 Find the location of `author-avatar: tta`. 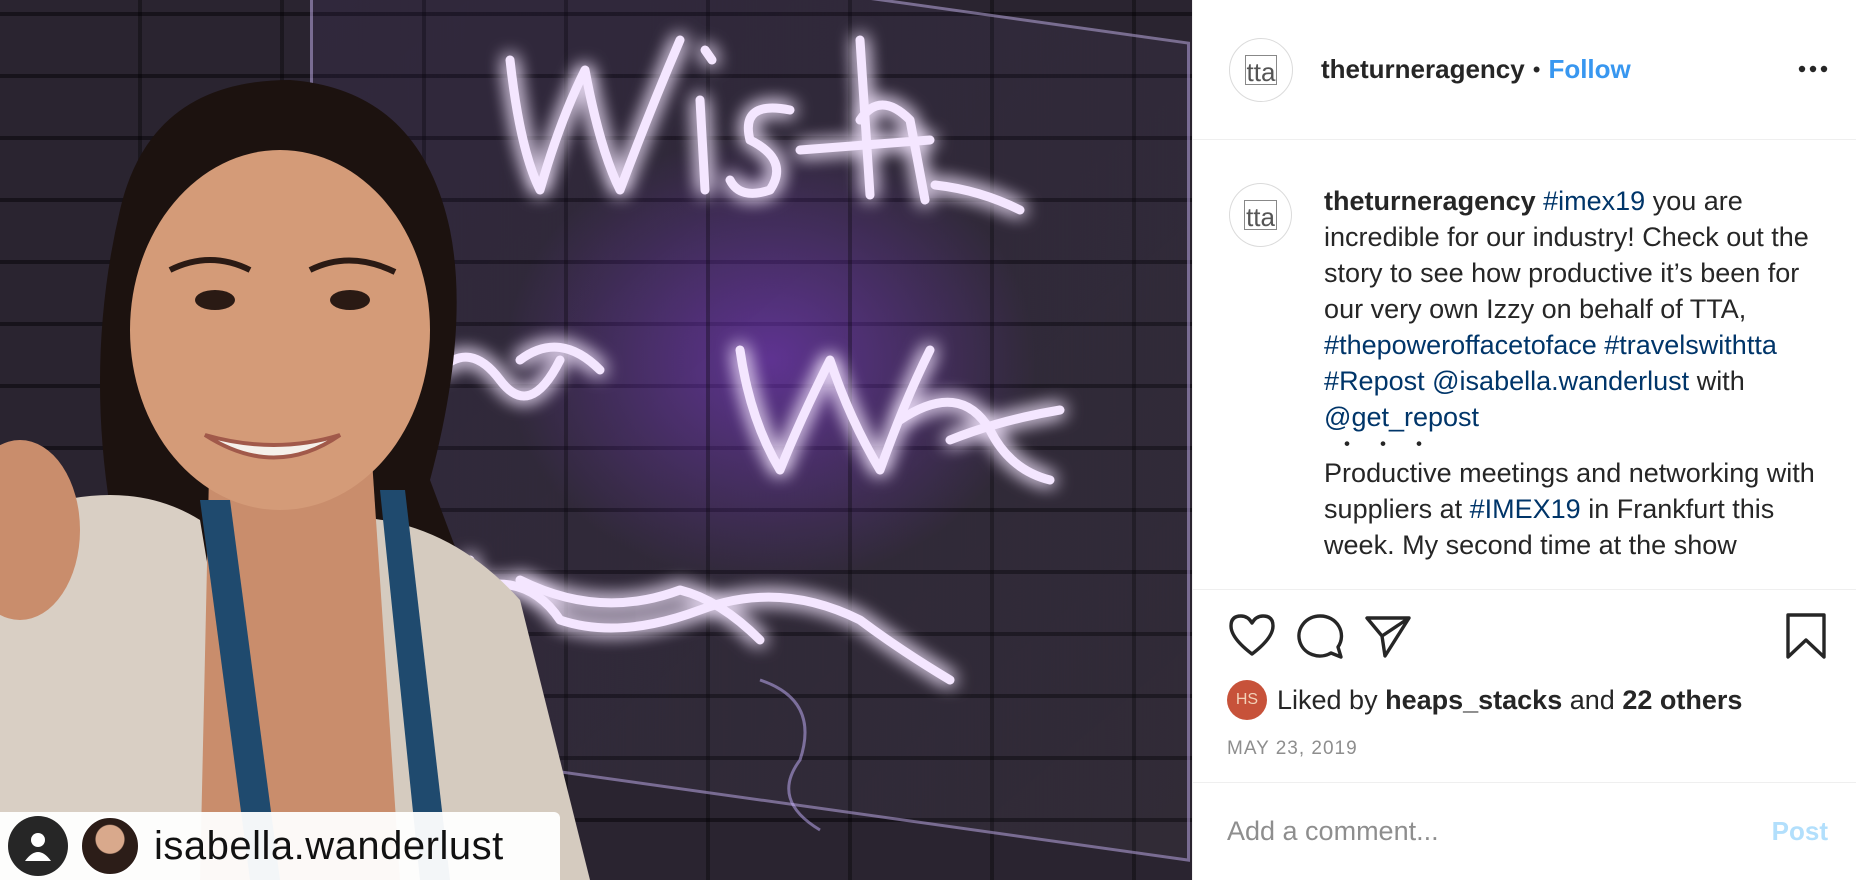

author-avatar: tta is located at coordinates (1261, 69).